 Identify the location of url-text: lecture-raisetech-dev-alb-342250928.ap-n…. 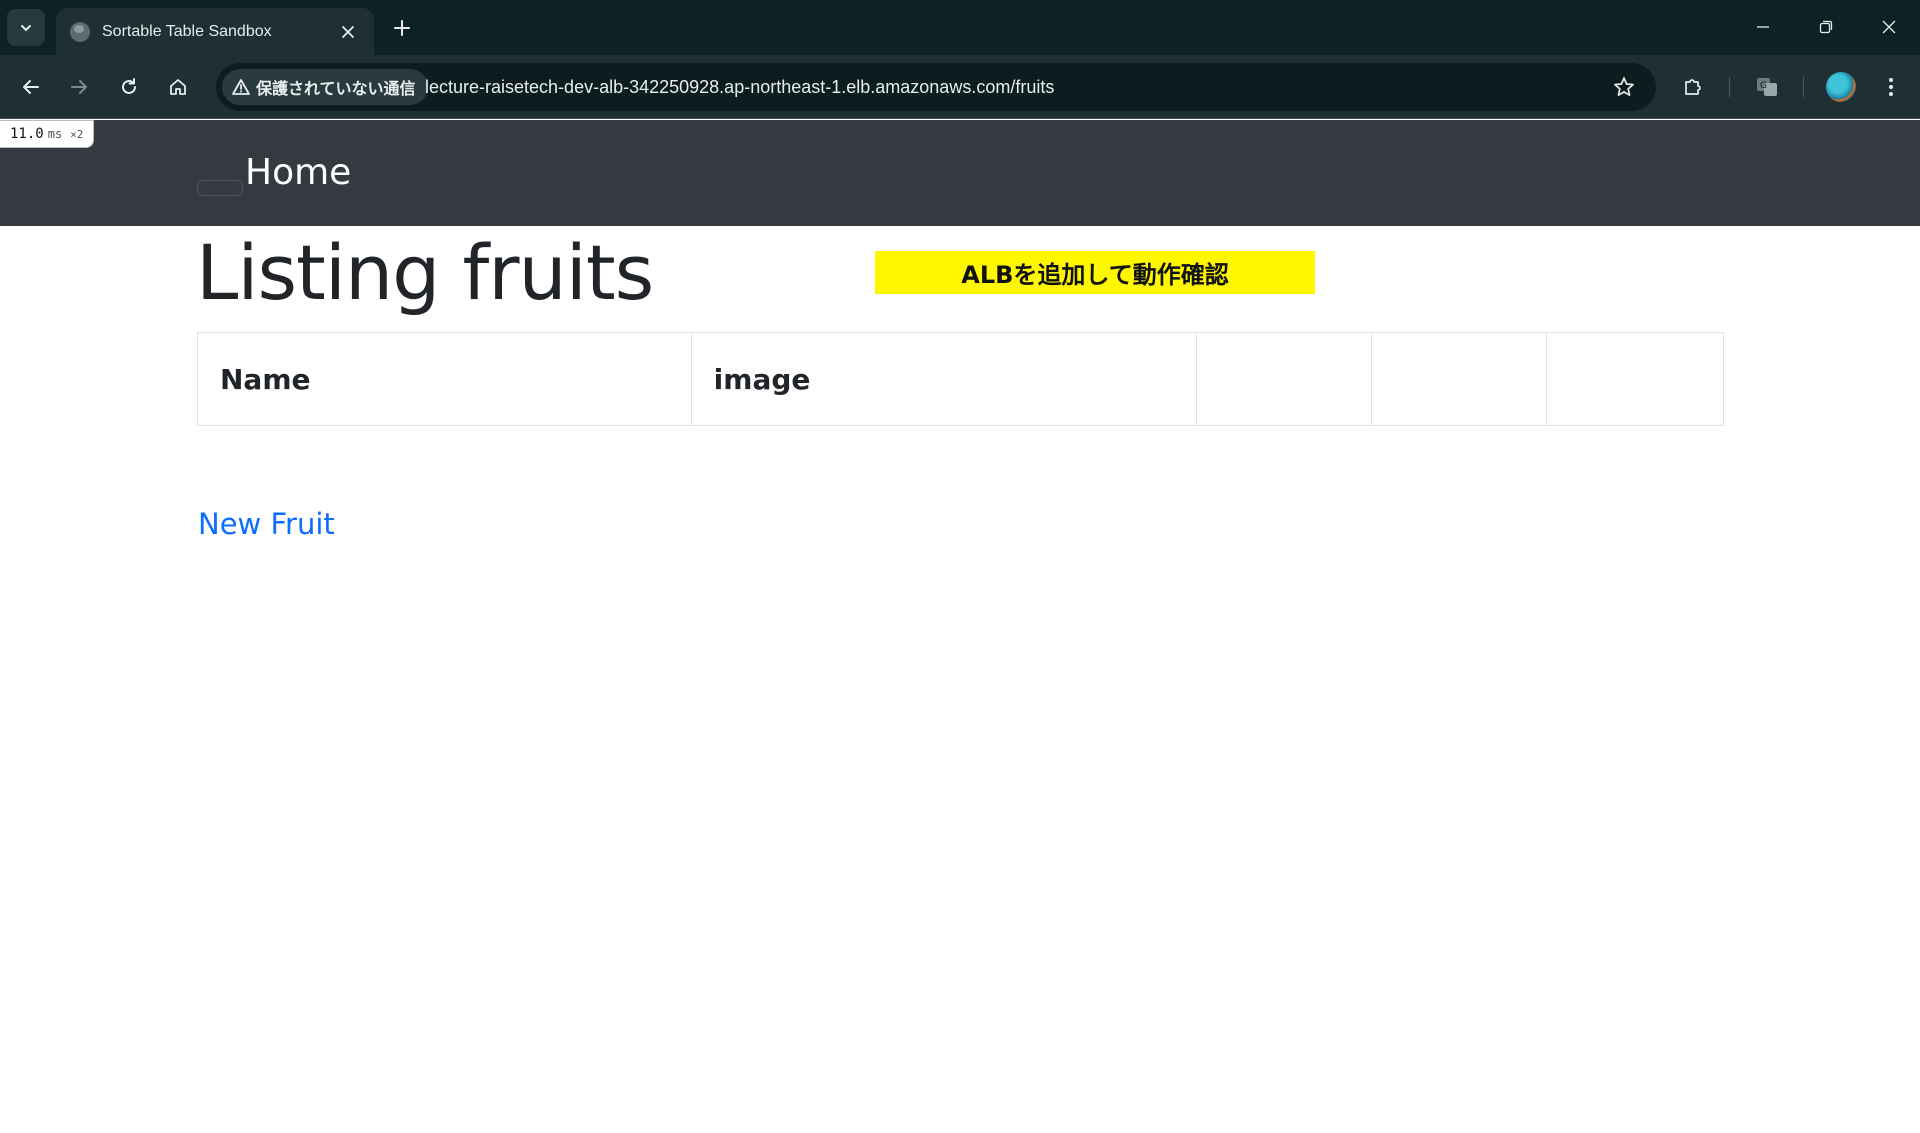
(739, 87).